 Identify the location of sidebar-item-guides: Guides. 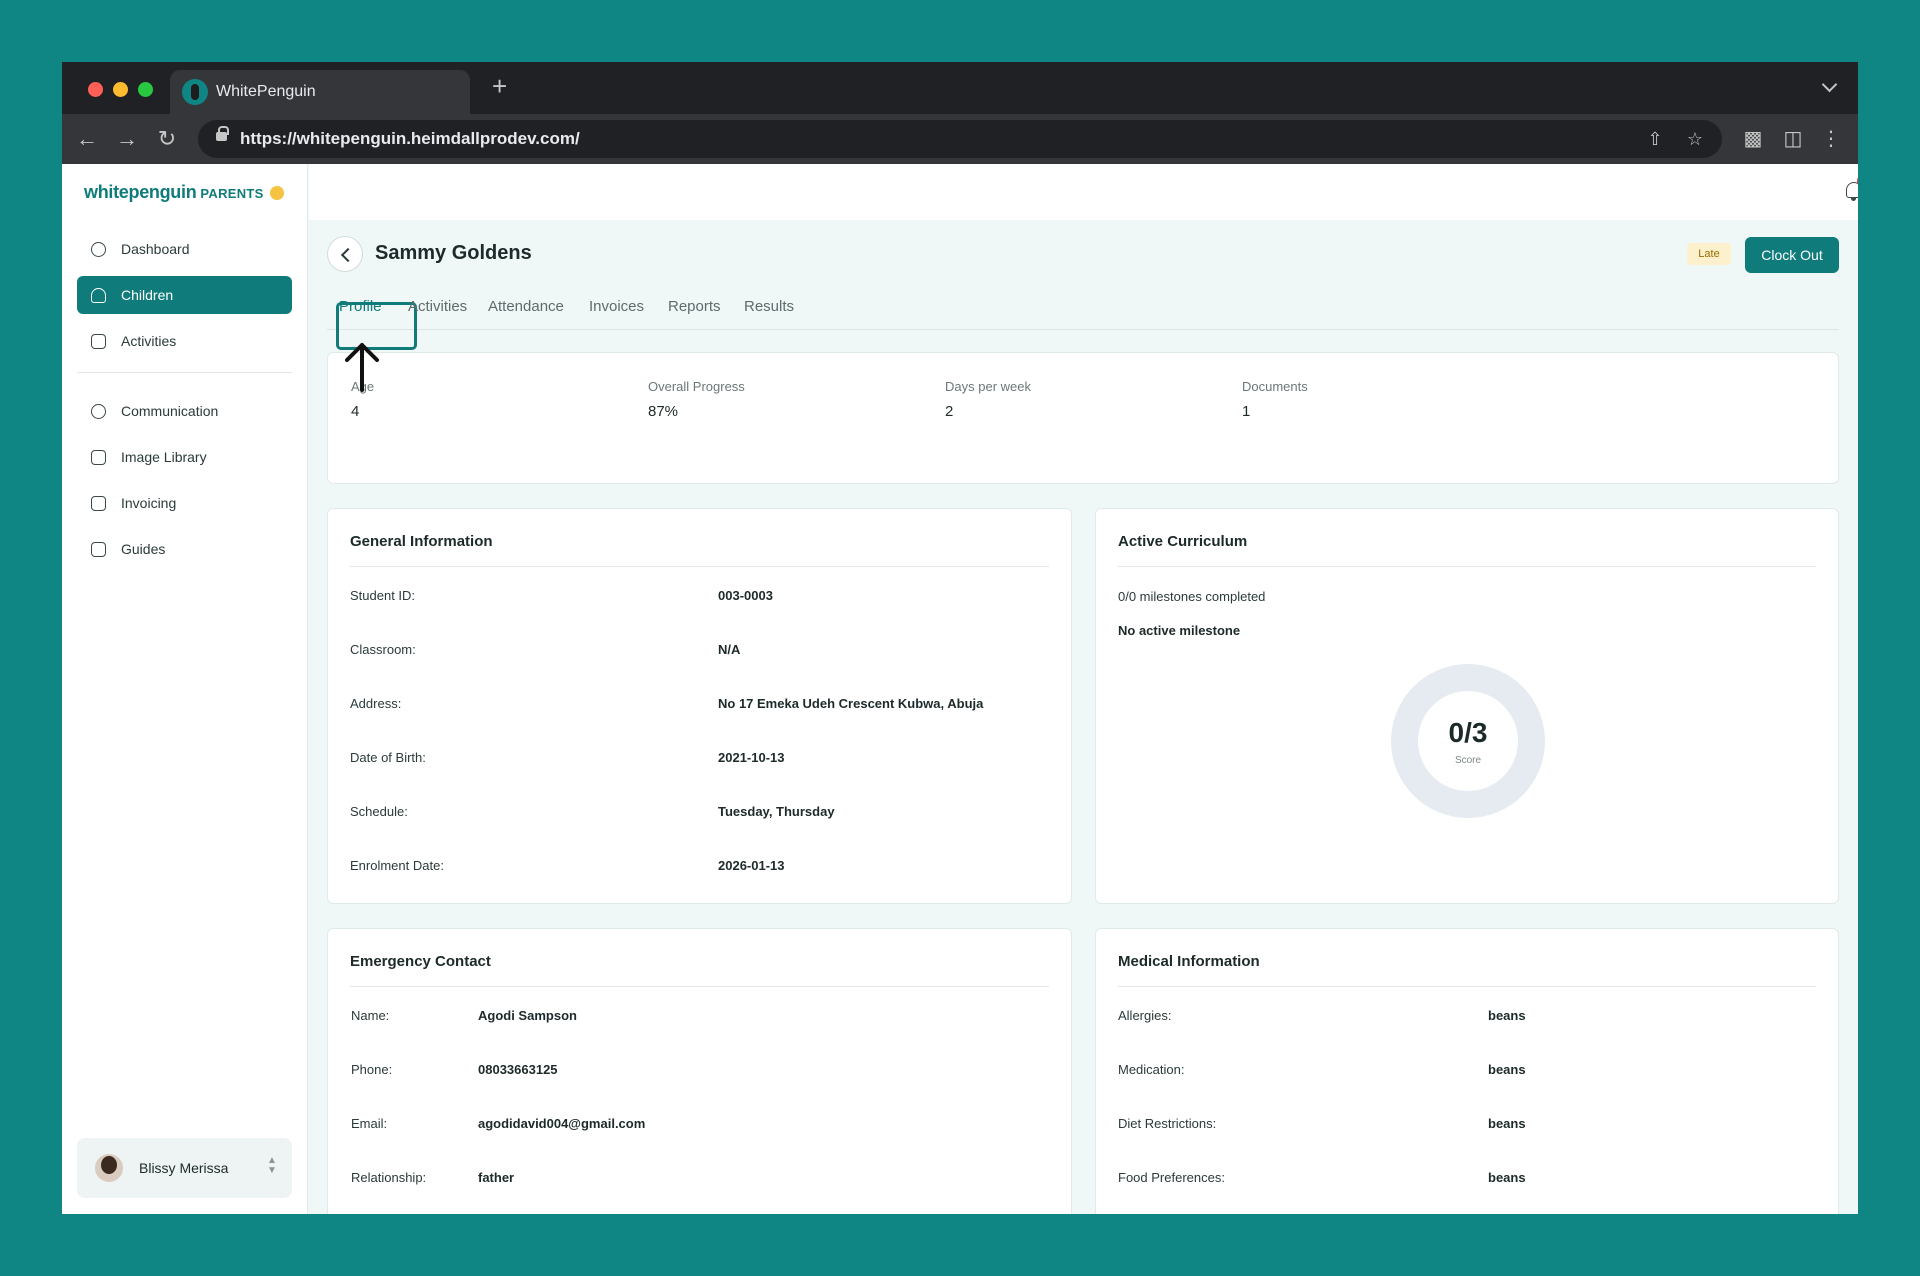
(184, 549).